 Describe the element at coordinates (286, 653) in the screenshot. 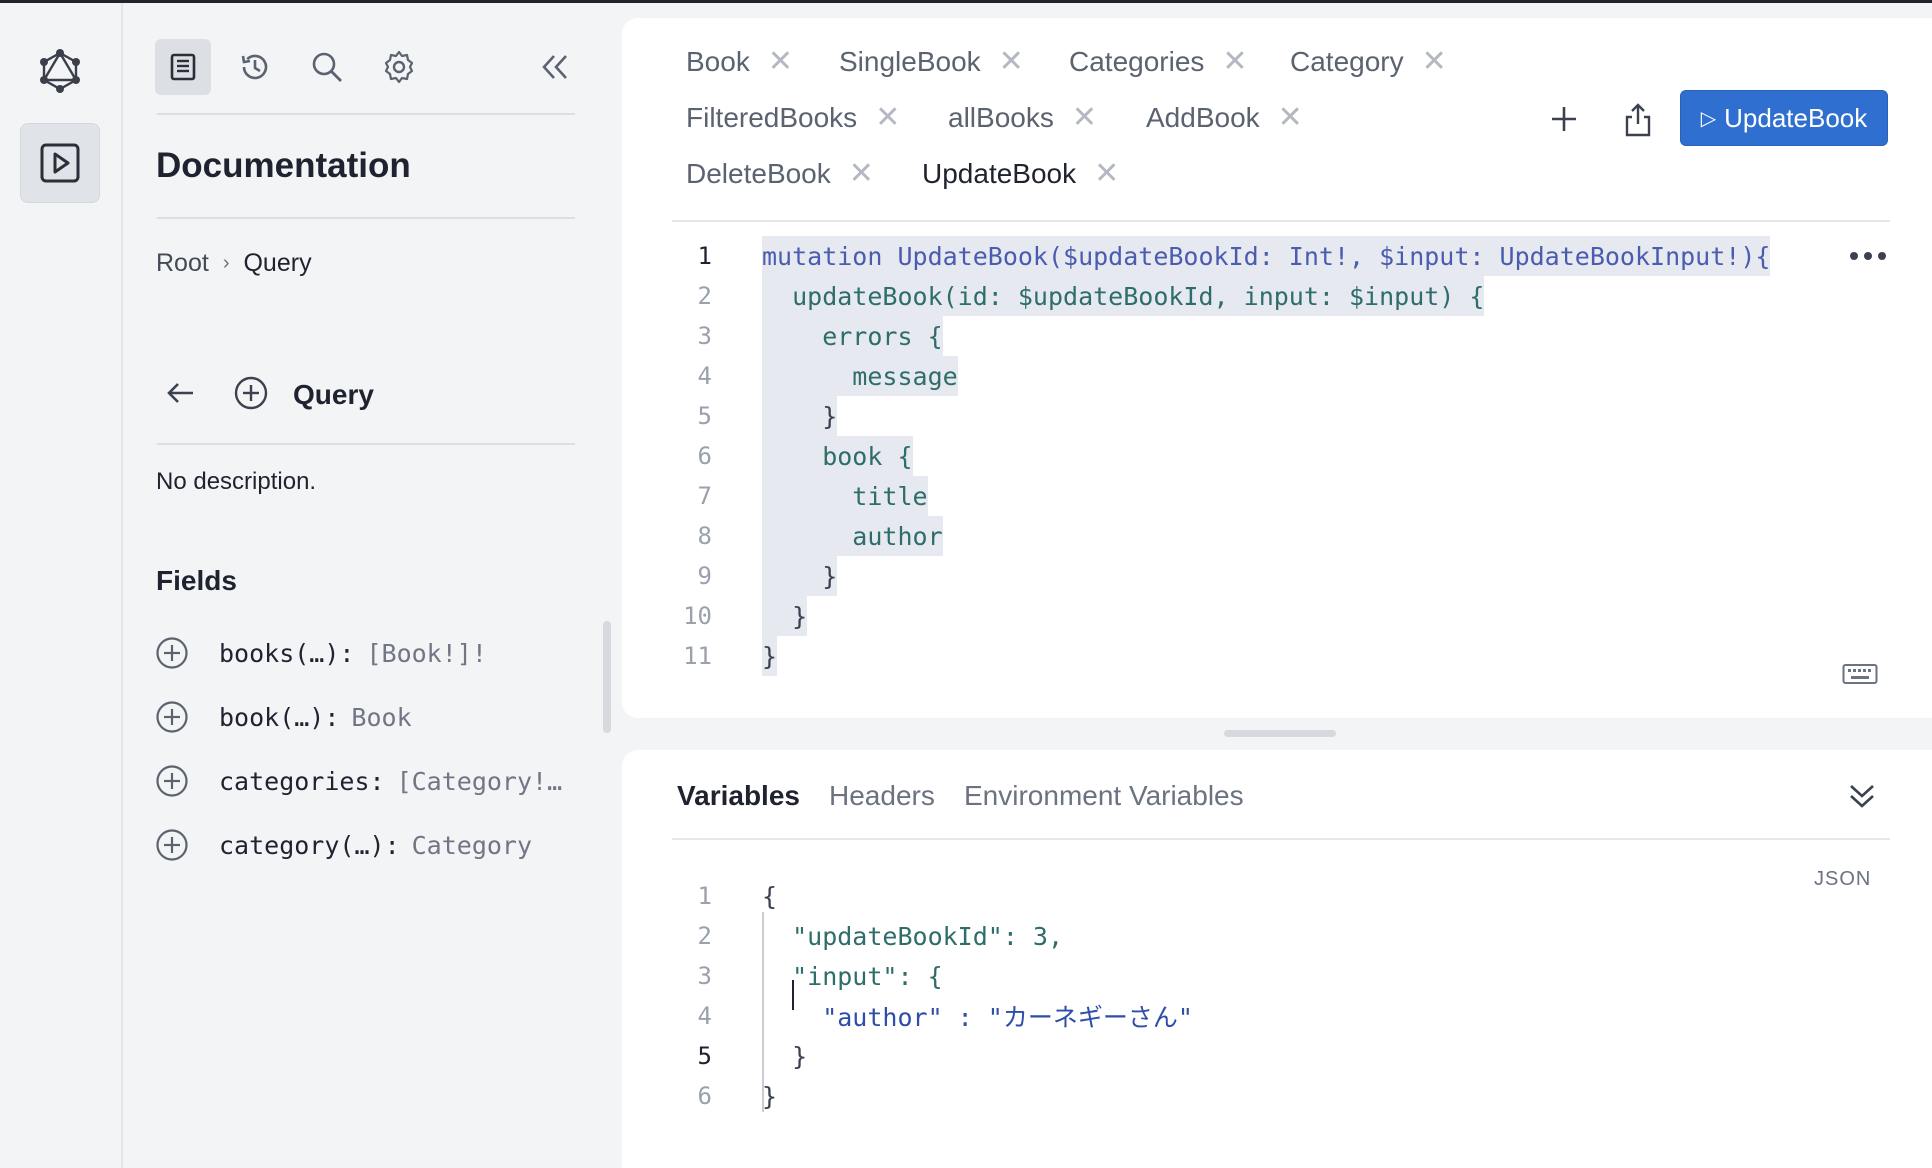

I see `field-name: books(…):` at that location.